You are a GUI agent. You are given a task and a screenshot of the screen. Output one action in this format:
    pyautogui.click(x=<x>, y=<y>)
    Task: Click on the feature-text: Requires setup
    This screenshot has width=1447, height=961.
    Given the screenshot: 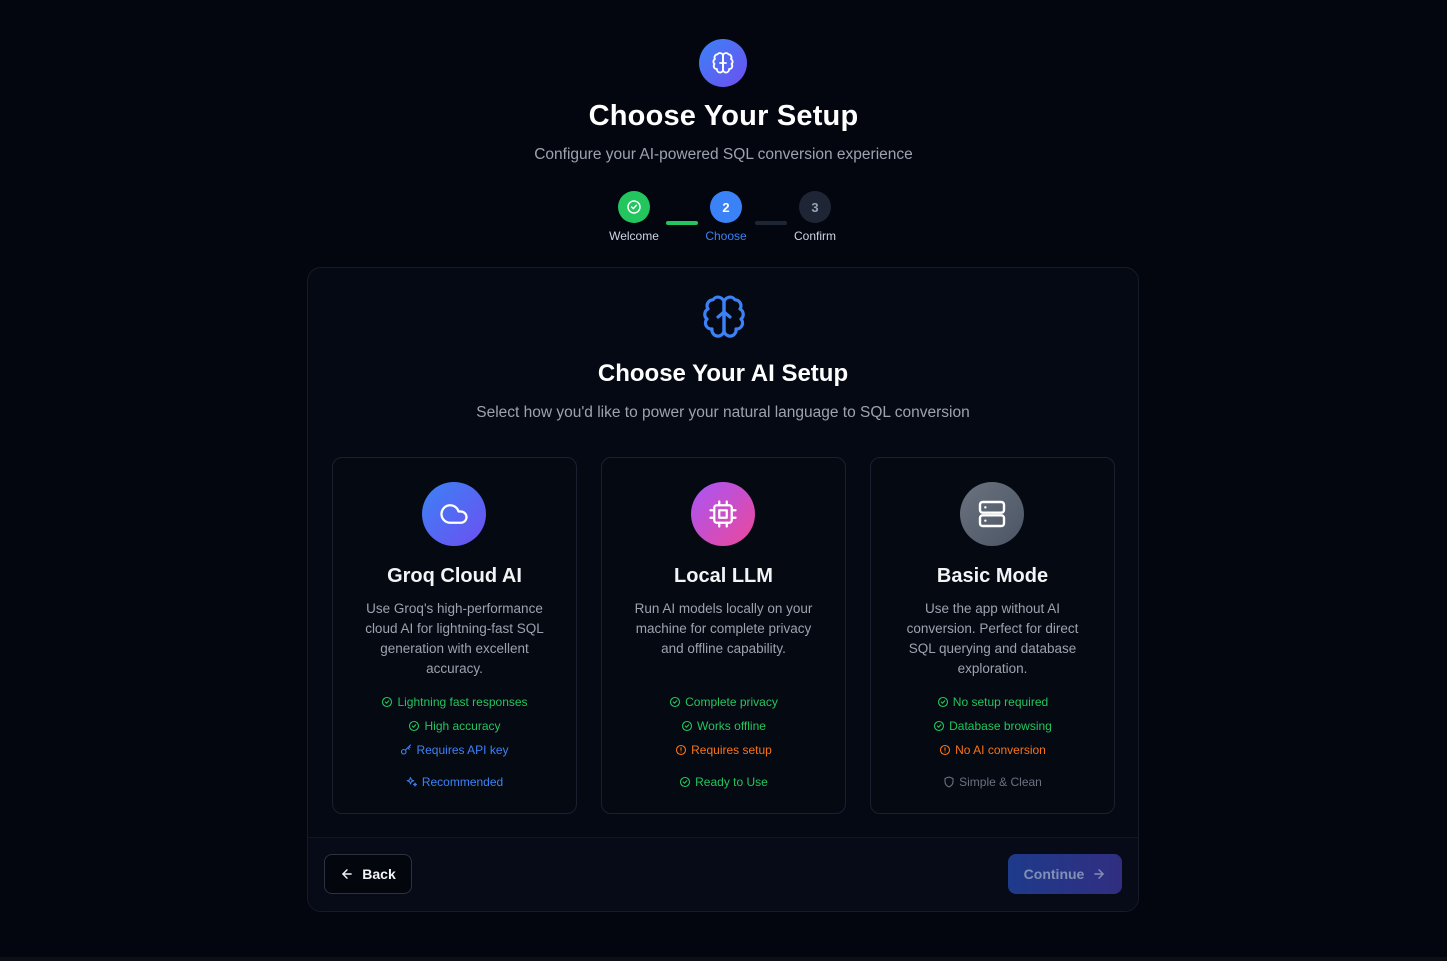 What is the action you would take?
    pyautogui.click(x=731, y=750)
    